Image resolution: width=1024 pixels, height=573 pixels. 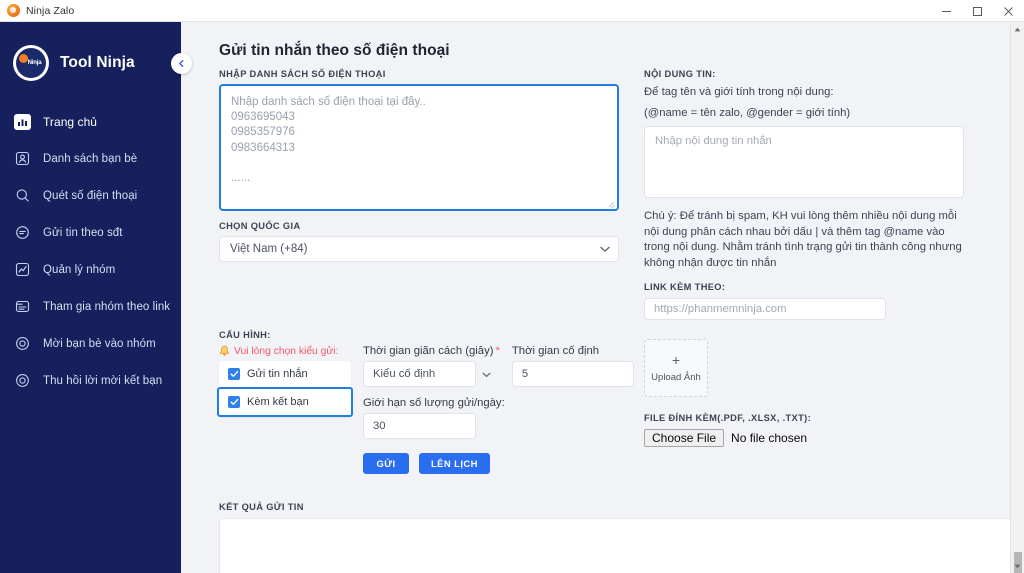 I want to click on results-section: KẾT QUẢ GỬI TIN, so click(x=621, y=537).